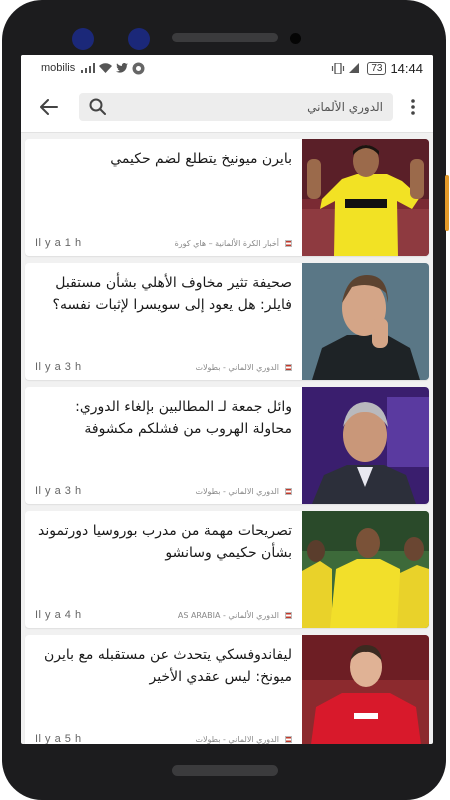  Describe the element at coordinates (365, 689) in the screenshot. I see `player-red-jersey-photo` at that location.